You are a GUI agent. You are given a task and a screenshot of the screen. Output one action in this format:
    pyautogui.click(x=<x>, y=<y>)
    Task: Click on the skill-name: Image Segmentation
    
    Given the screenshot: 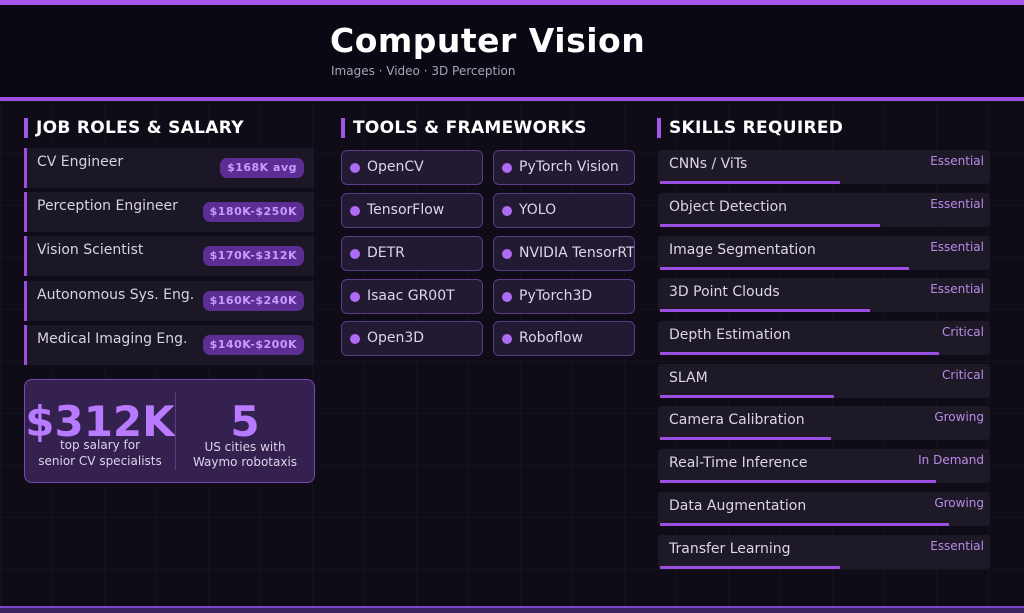 What is the action you would take?
    pyautogui.click(x=742, y=250)
    